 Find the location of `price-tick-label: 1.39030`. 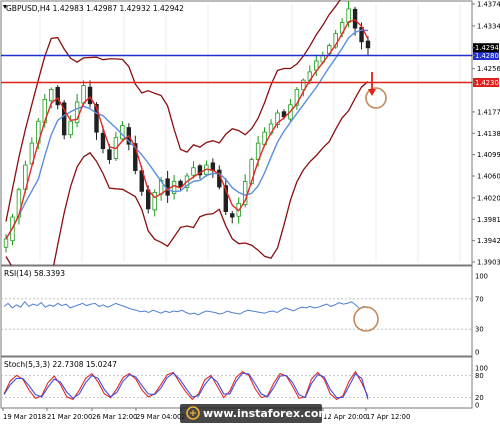

price-tick-label: 1.39030 is located at coordinates (488, 263).